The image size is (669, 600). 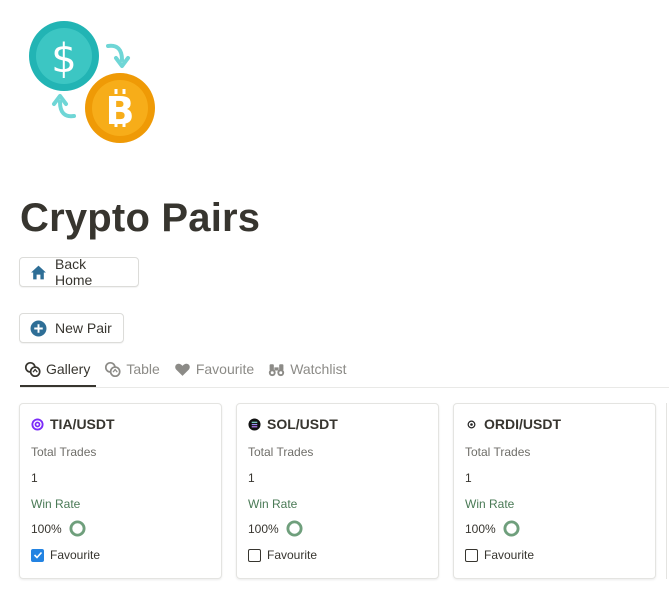 What do you see at coordinates (120, 111) in the screenshot?
I see `svg-text: B` at bounding box center [120, 111].